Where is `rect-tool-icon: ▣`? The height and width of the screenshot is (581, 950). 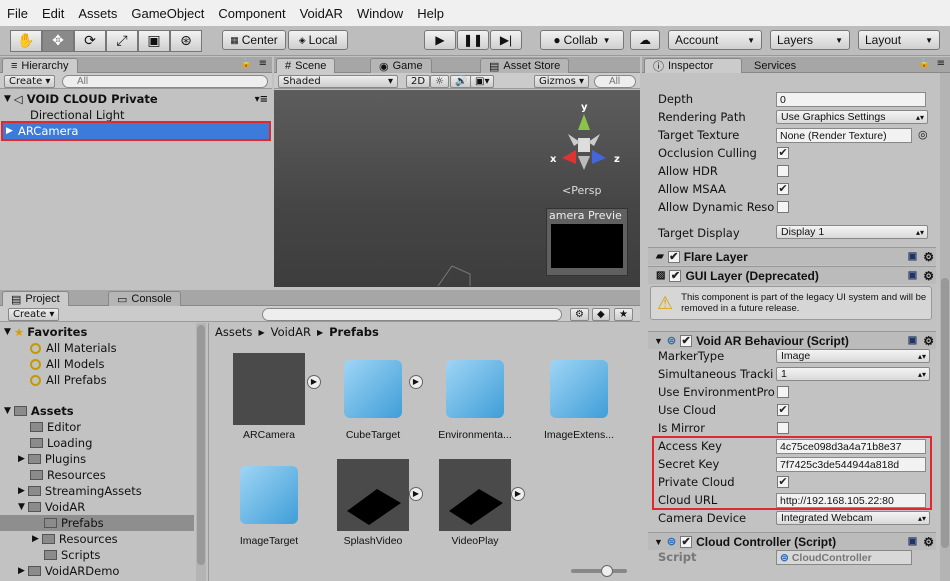 rect-tool-icon: ▣ is located at coordinates (154, 41).